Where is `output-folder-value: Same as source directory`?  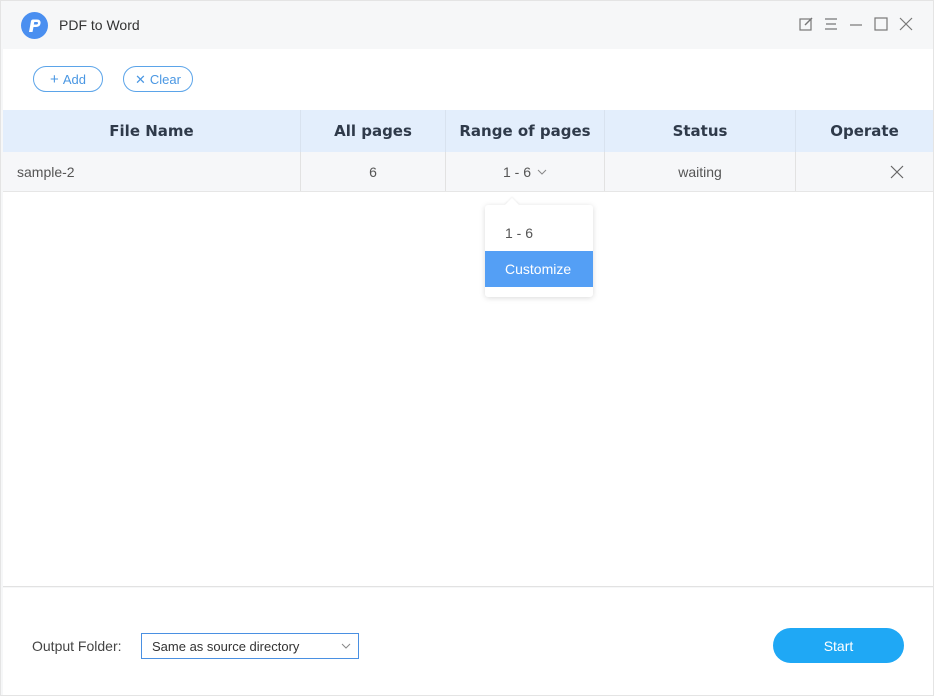 output-folder-value: Same as source directory is located at coordinates (226, 646).